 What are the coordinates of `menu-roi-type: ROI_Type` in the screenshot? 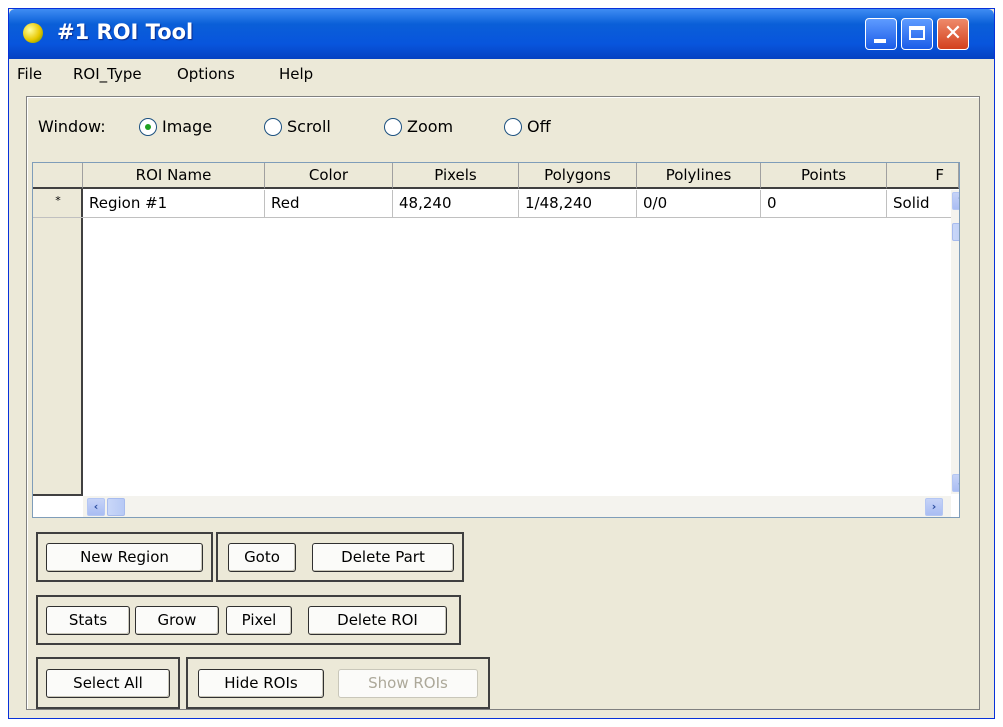 It's located at (107, 74).